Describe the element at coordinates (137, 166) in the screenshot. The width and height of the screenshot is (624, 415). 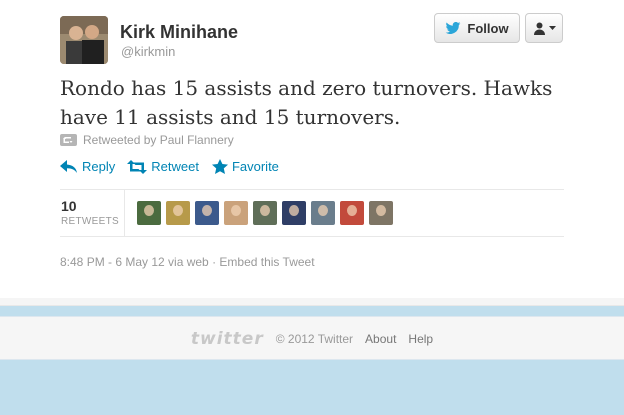
I see `retweet-icon` at that location.